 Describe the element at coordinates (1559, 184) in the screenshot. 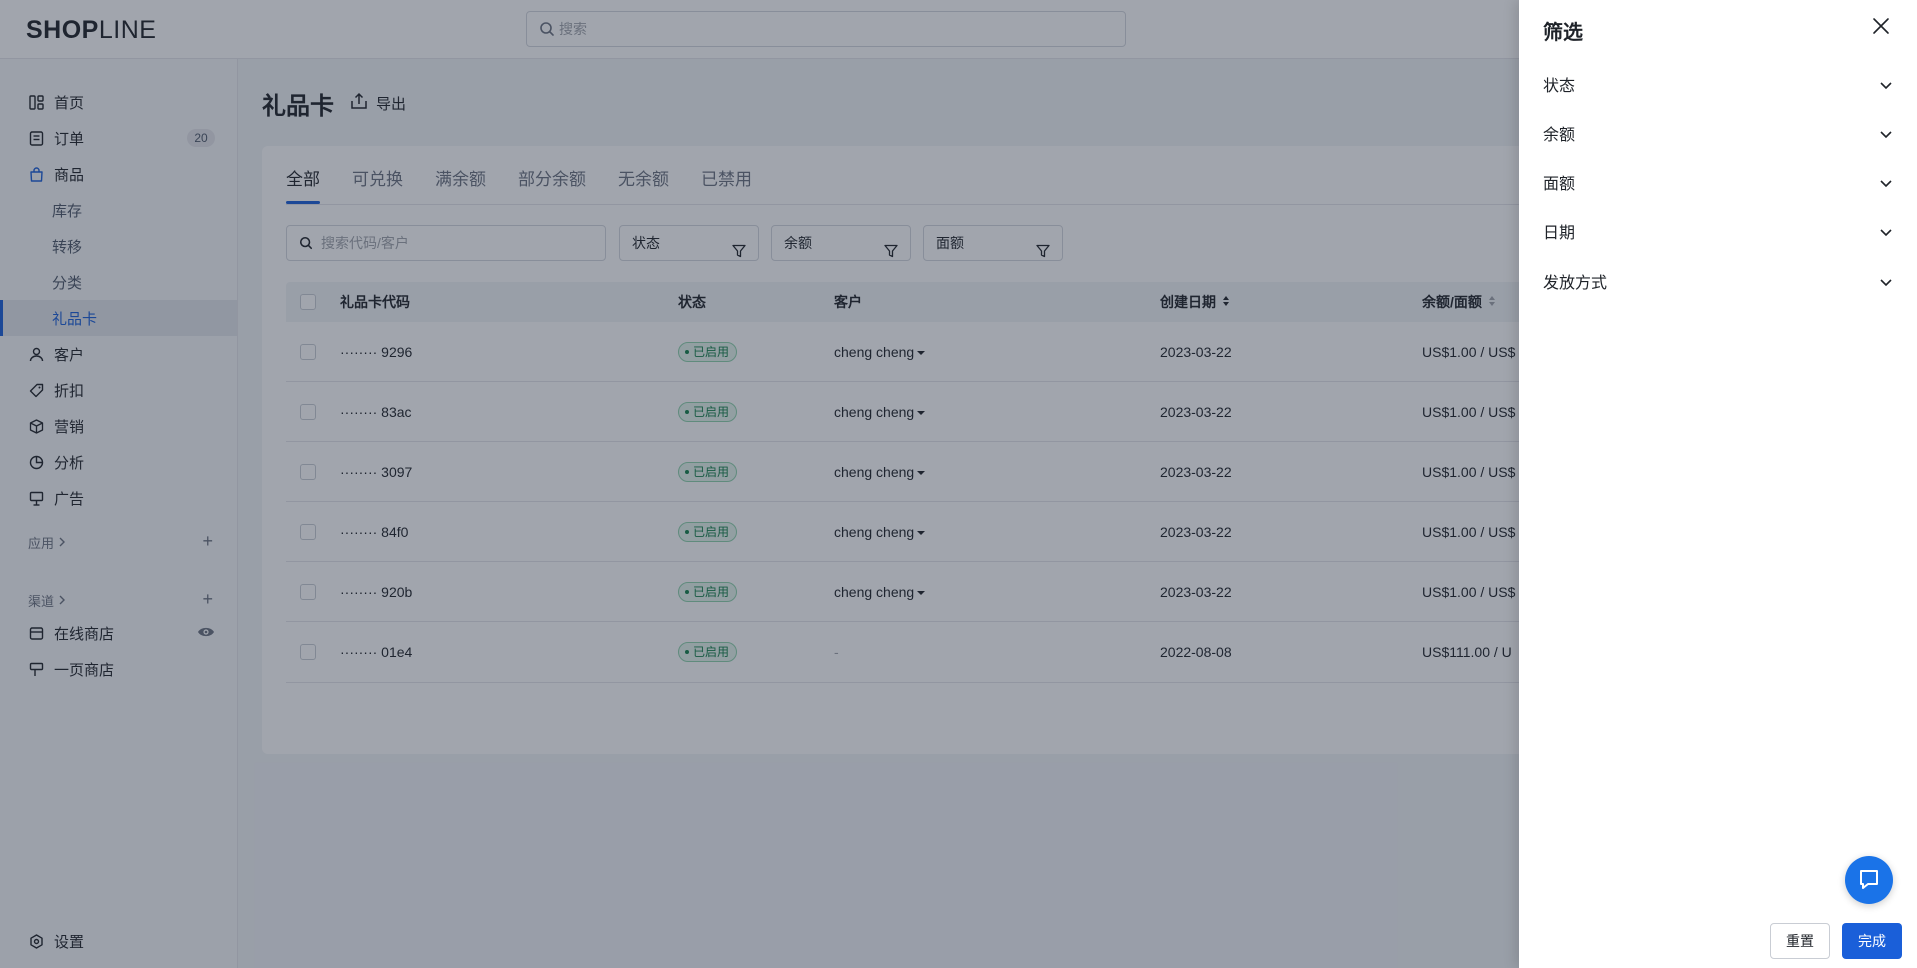

I see `filter-section-label: 面额` at that location.